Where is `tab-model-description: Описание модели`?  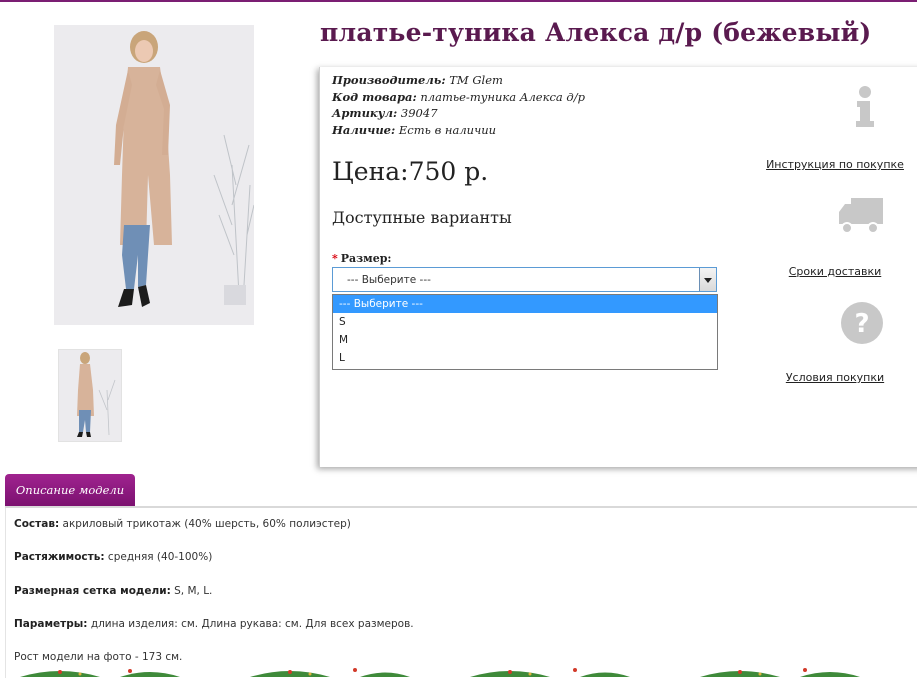
tab-model-description: Описание модели is located at coordinates (70, 490).